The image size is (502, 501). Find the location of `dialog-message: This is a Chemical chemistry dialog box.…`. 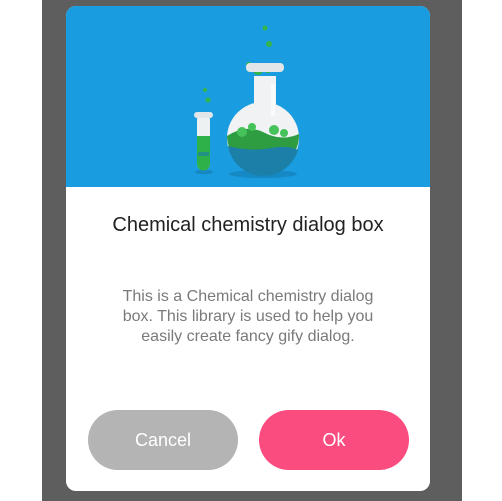

dialog-message: This is a Chemical chemistry dialog box.… is located at coordinates (248, 316).